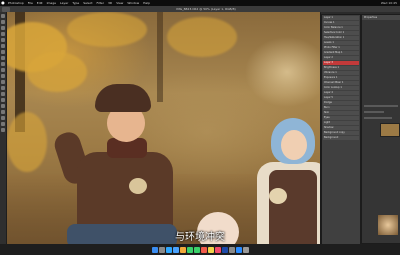 The image size is (400, 255). I want to click on safari-icon, so click(168, 249).